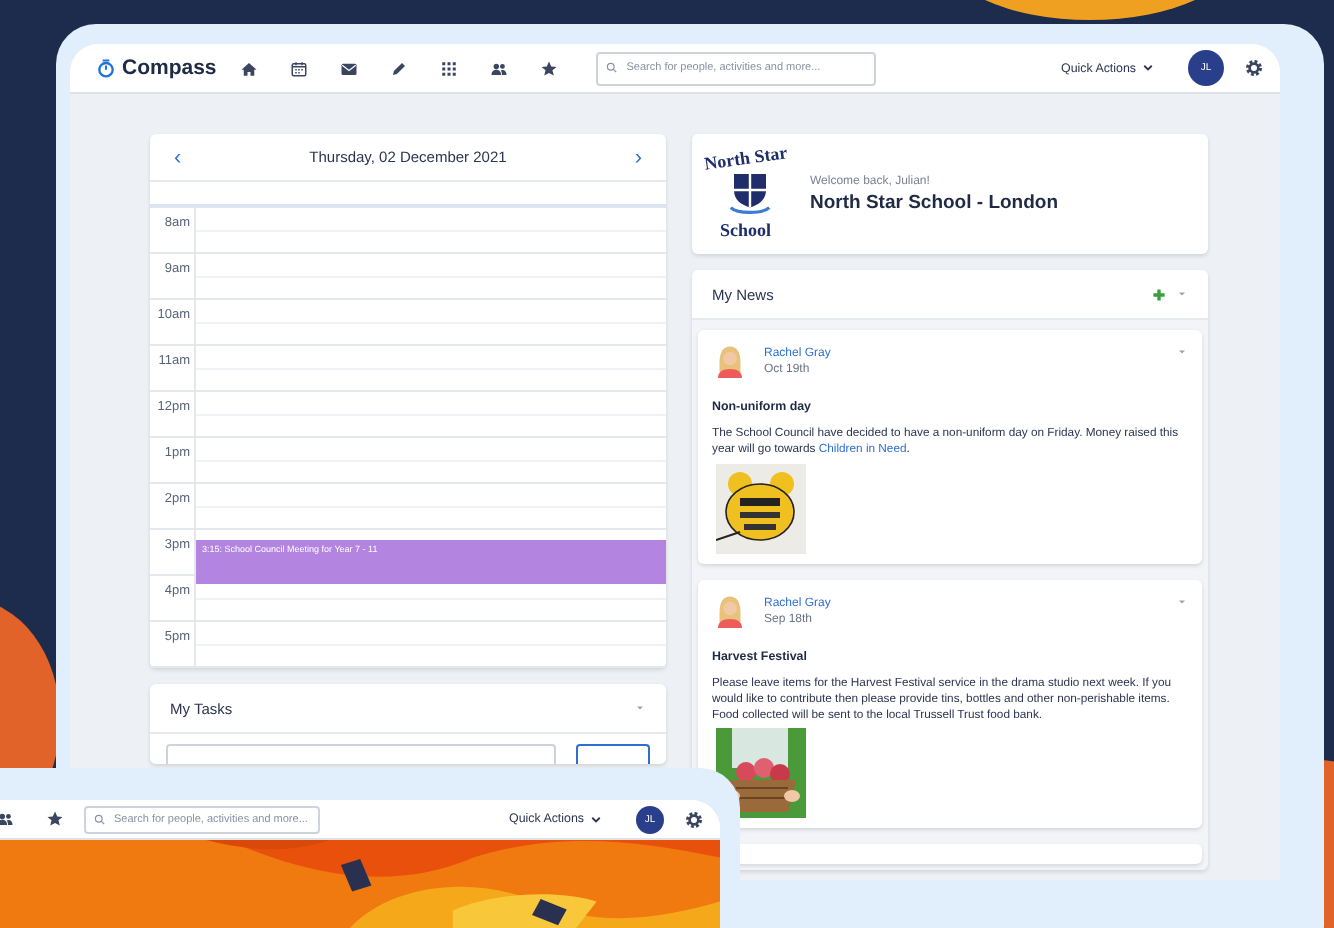 The width and height of the screenshot is (1334, 928). Describe the element at coordinates (249, 68) in the screenshot. I see `home-icon` at that location.